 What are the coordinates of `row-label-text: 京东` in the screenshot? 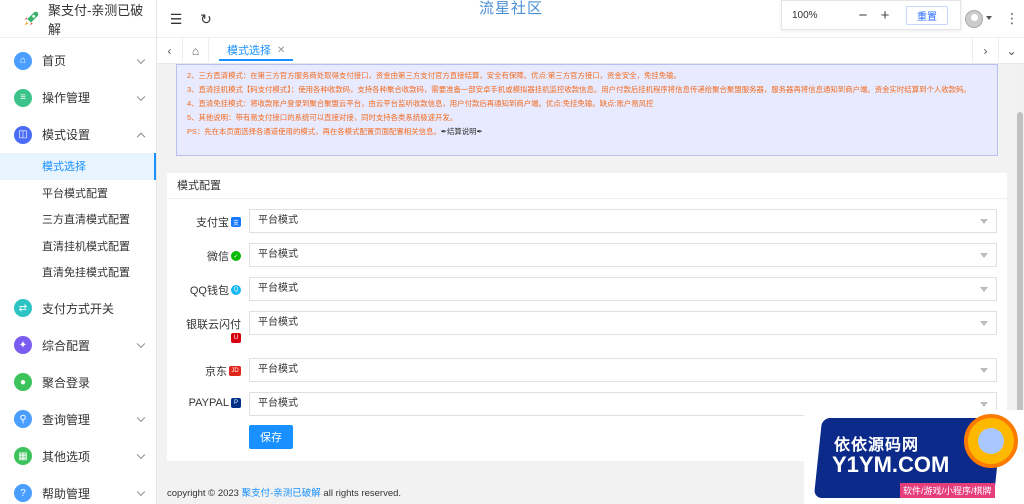 It's located at (216, 372).